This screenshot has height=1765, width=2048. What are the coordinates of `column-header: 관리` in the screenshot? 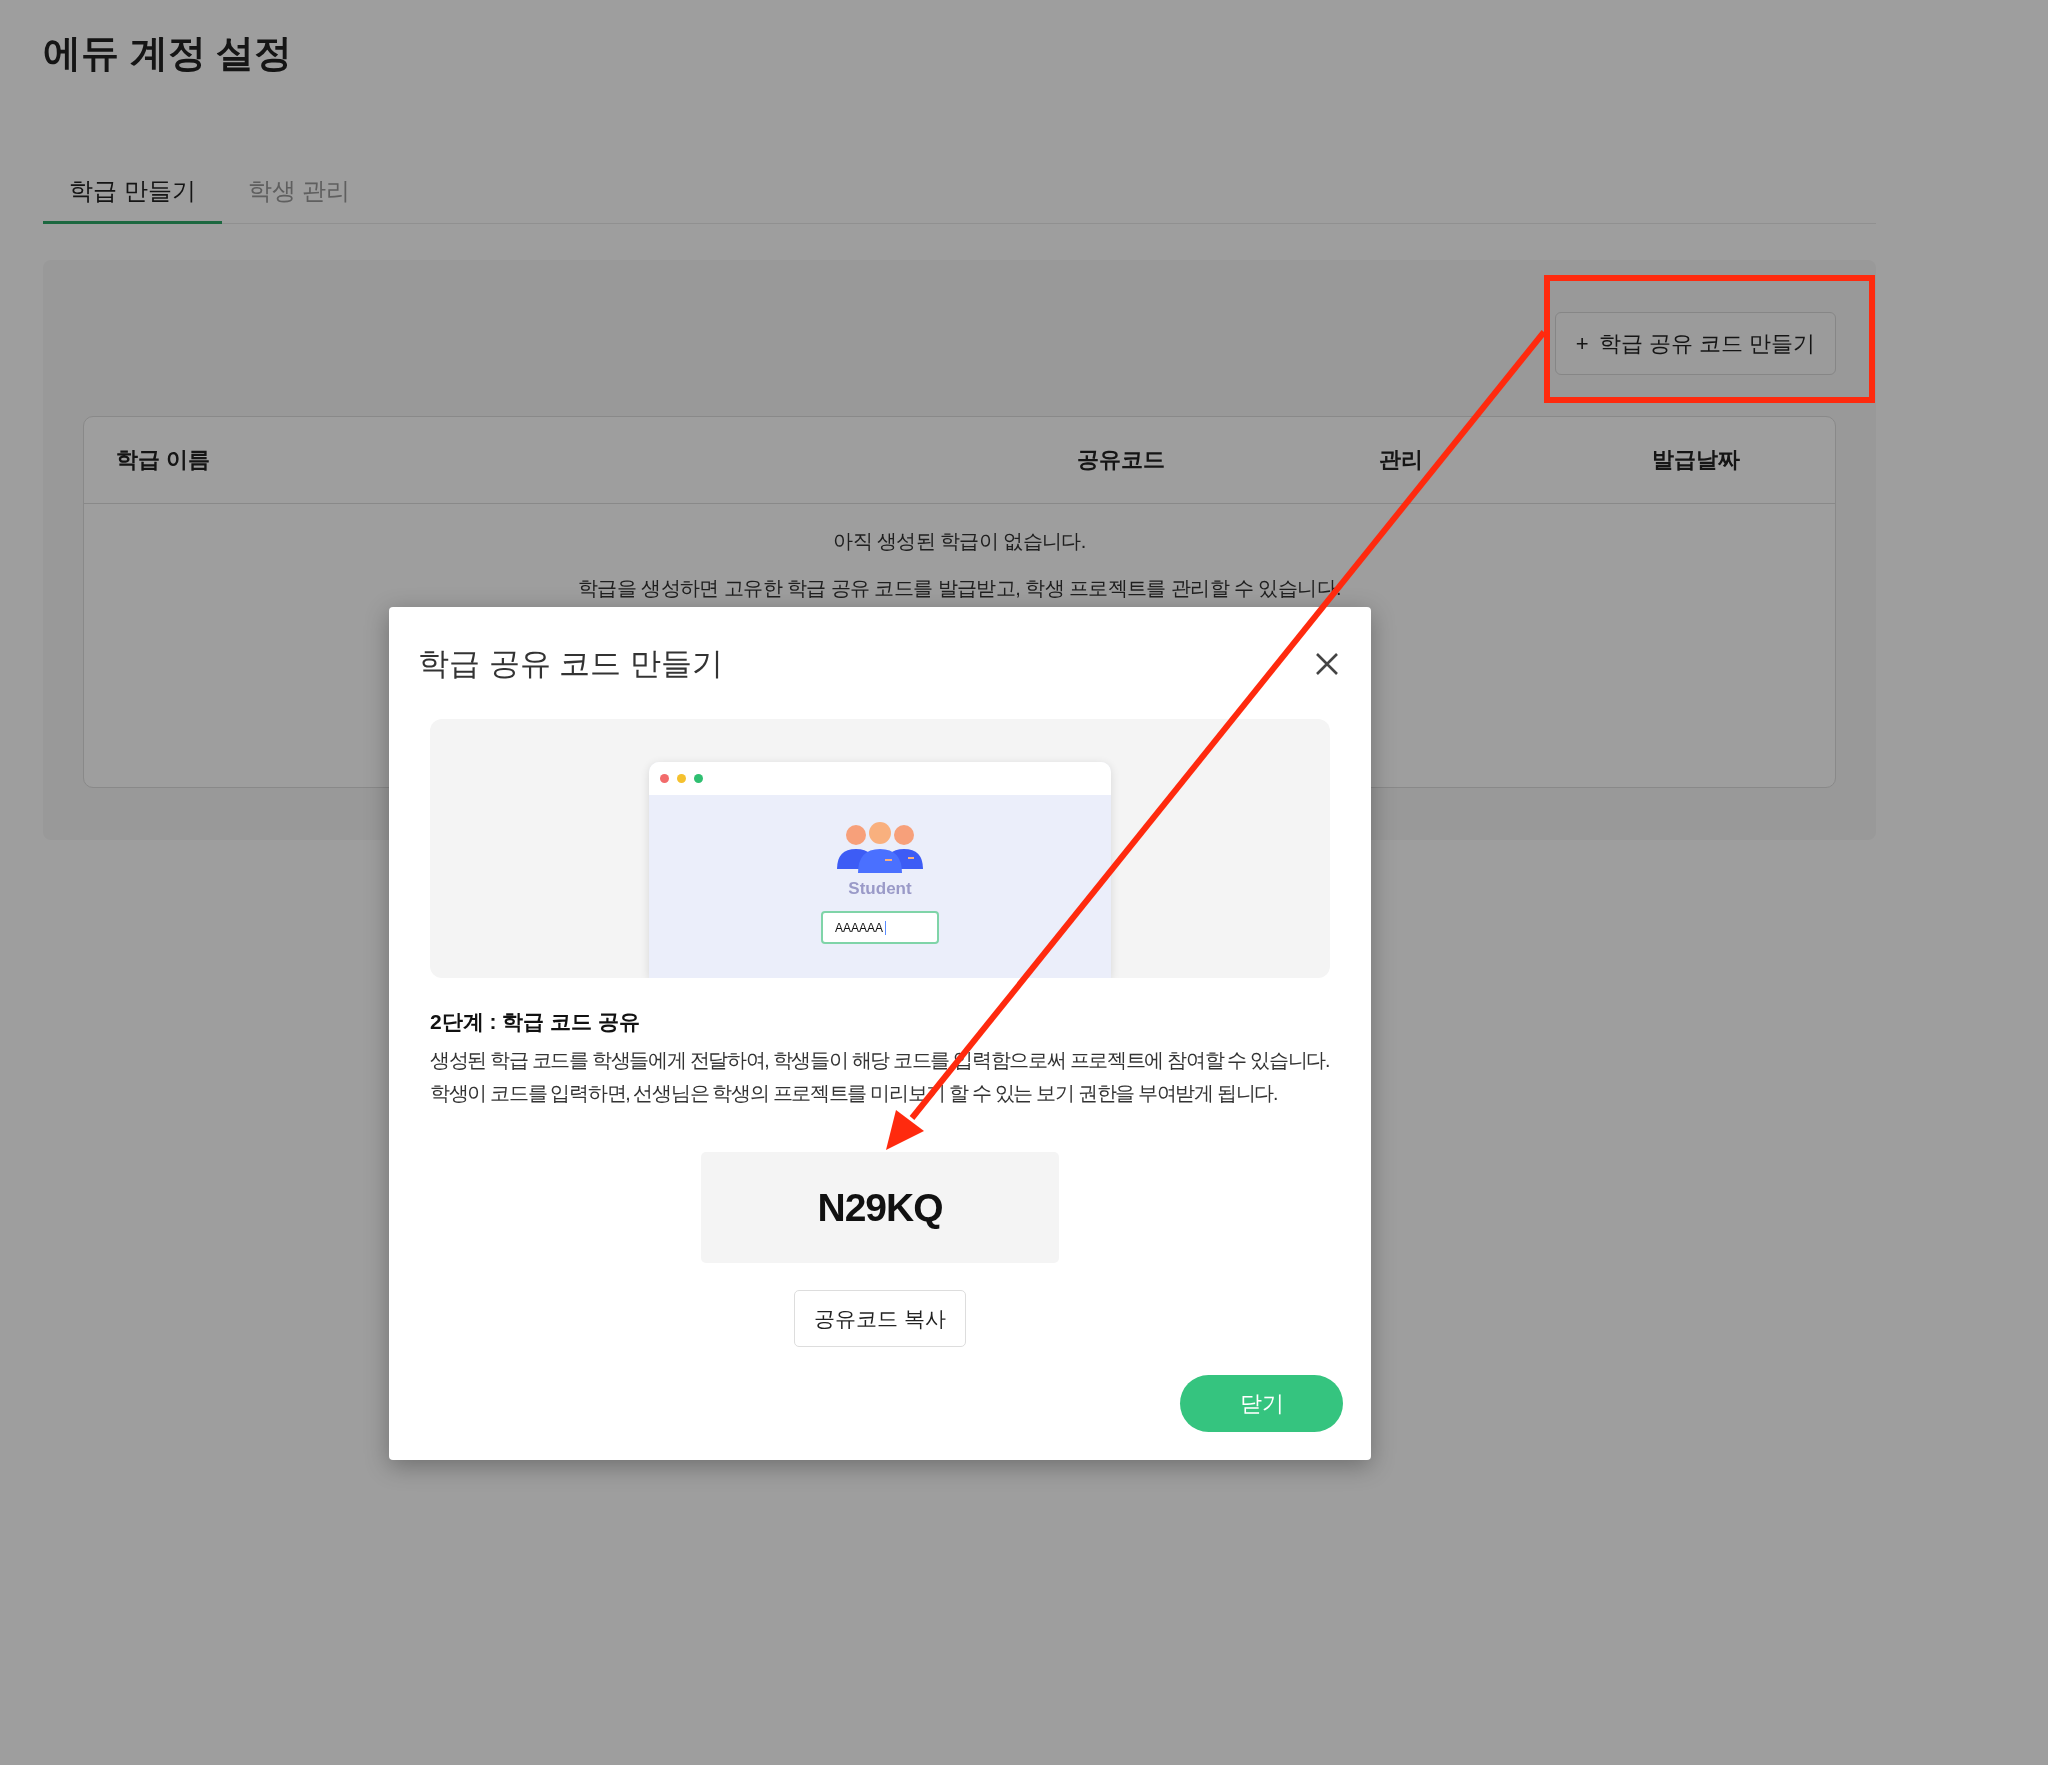 It's located at (1401, 460).